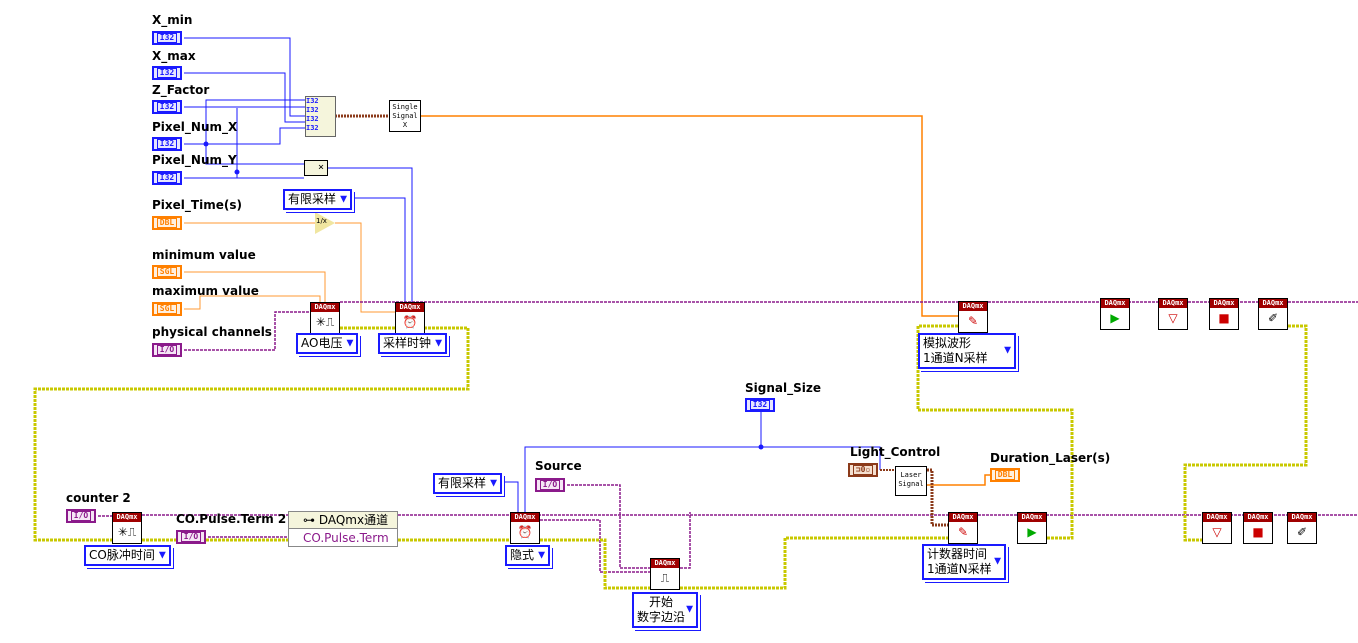 The height and width of the screenshot is (643, 1358). I want to click on daqmx-start-ao: DAQmx ▶, so click(1115, 314).